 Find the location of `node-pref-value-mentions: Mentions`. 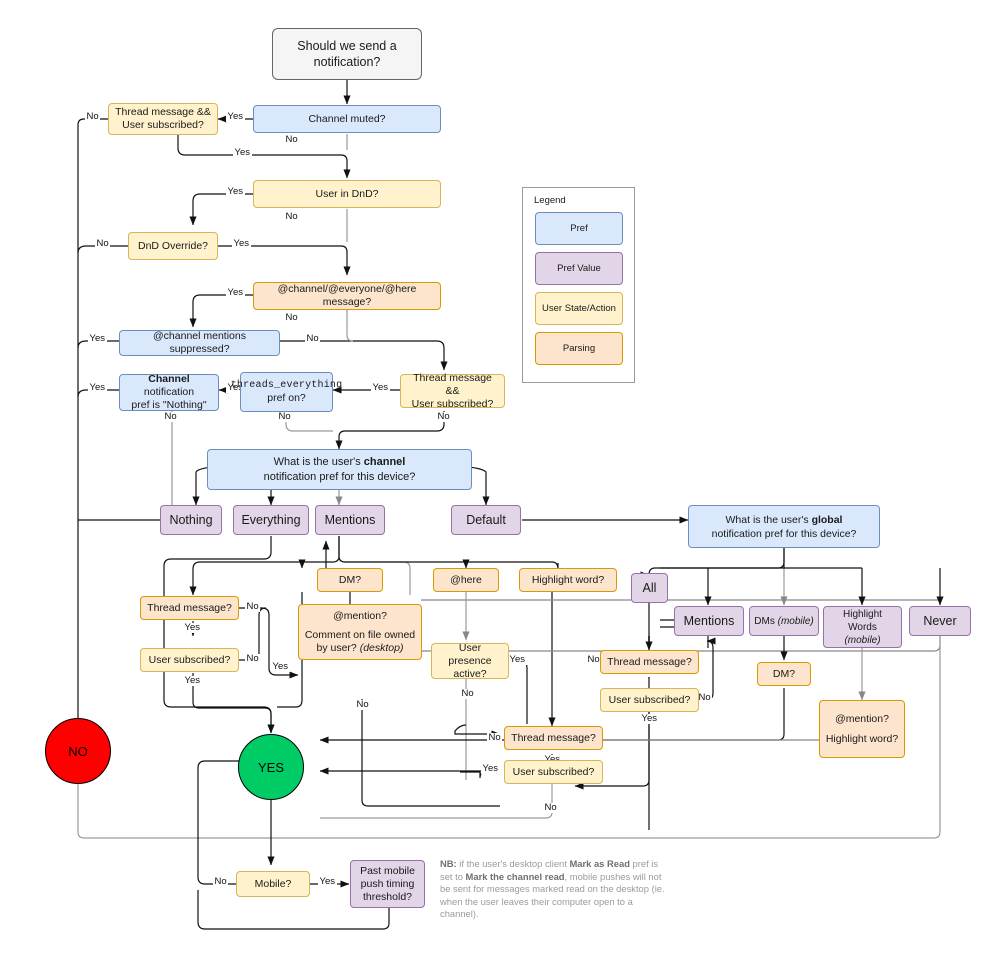

node-pref-value-mentions: Mentions is located at coordinates (350, 520).